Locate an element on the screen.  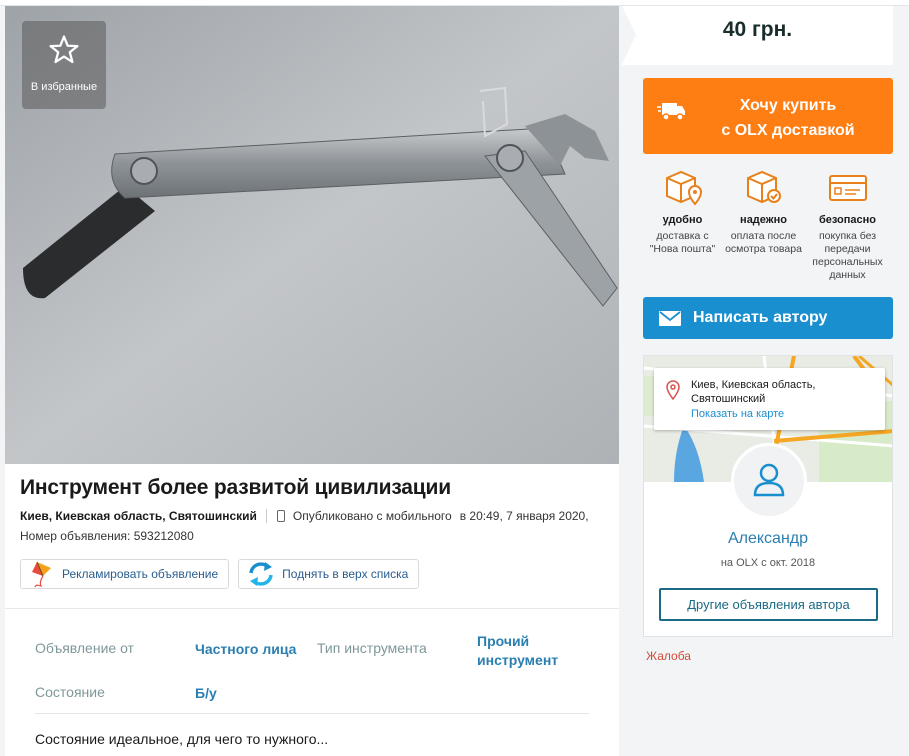
price-box: 40 грн. is located at coordinates (757, 35).